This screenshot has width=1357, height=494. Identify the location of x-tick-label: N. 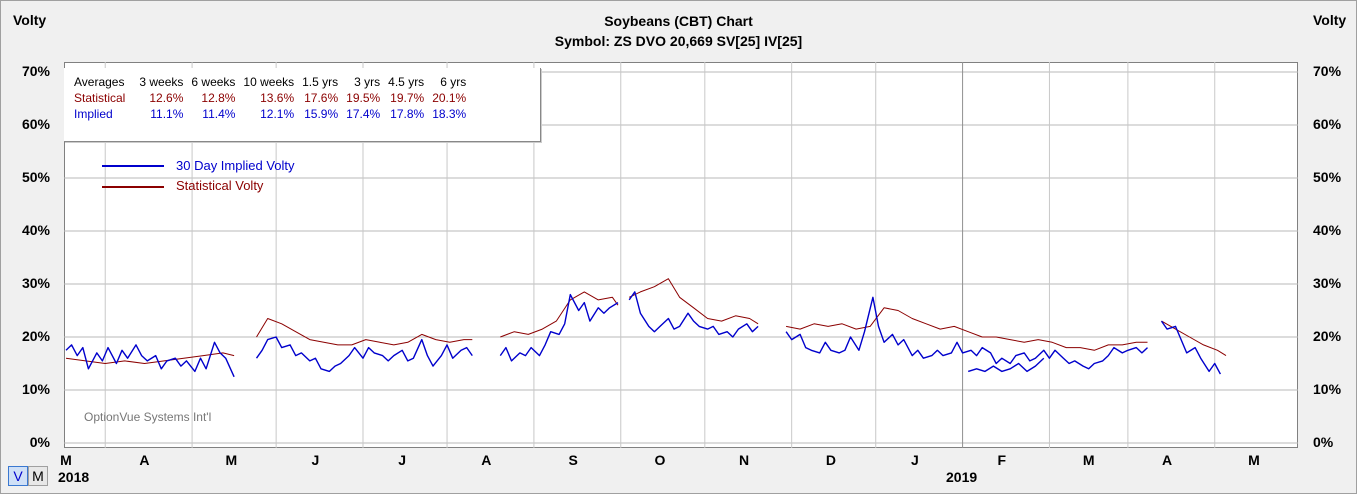
(744, 460).